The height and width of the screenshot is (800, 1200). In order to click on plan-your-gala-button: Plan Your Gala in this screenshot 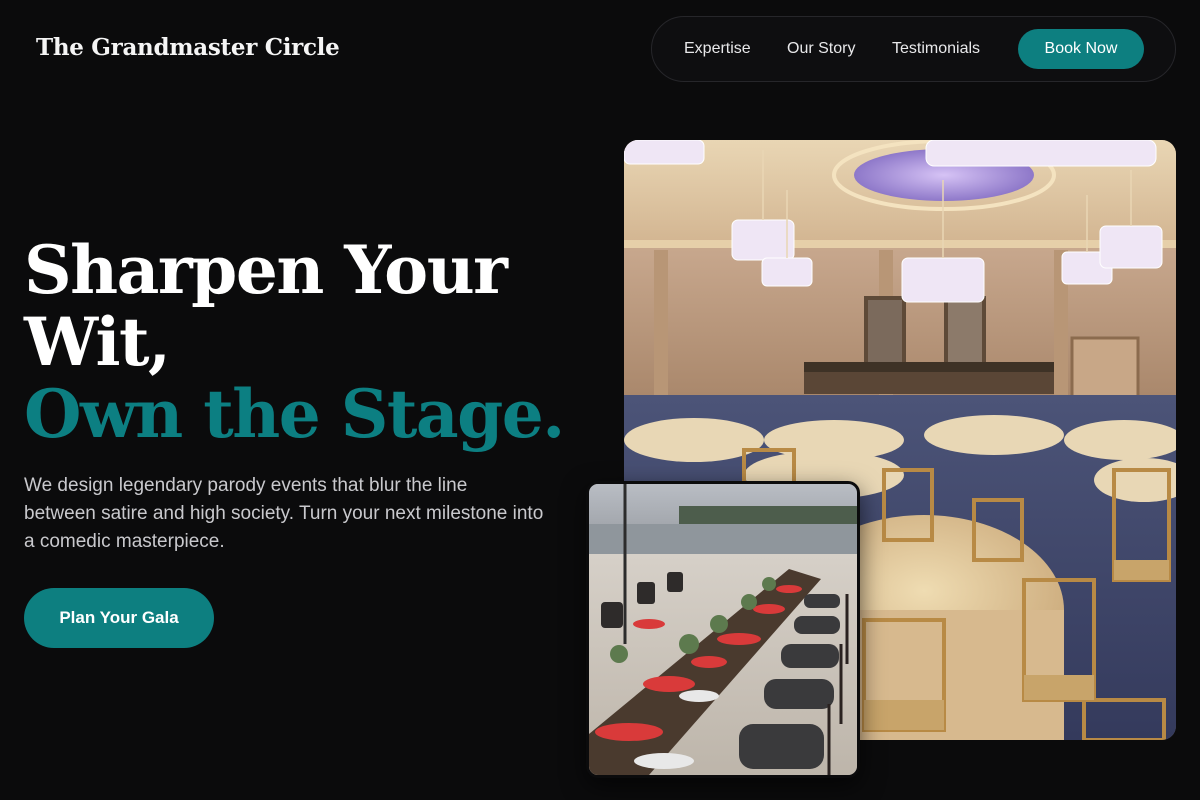, I will do `click(119, 618)`.